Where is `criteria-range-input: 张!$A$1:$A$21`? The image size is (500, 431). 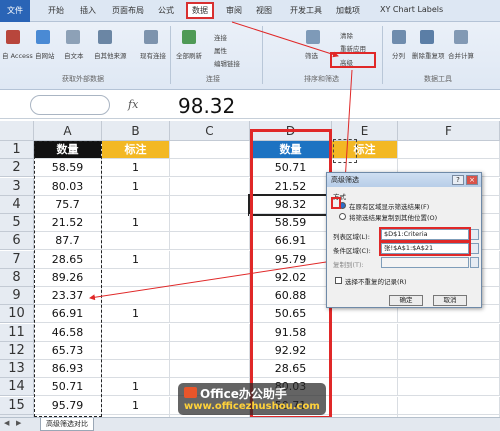
criteria-range-input: 张!$A$1:$A$21 is located at coordinates (425, 248).